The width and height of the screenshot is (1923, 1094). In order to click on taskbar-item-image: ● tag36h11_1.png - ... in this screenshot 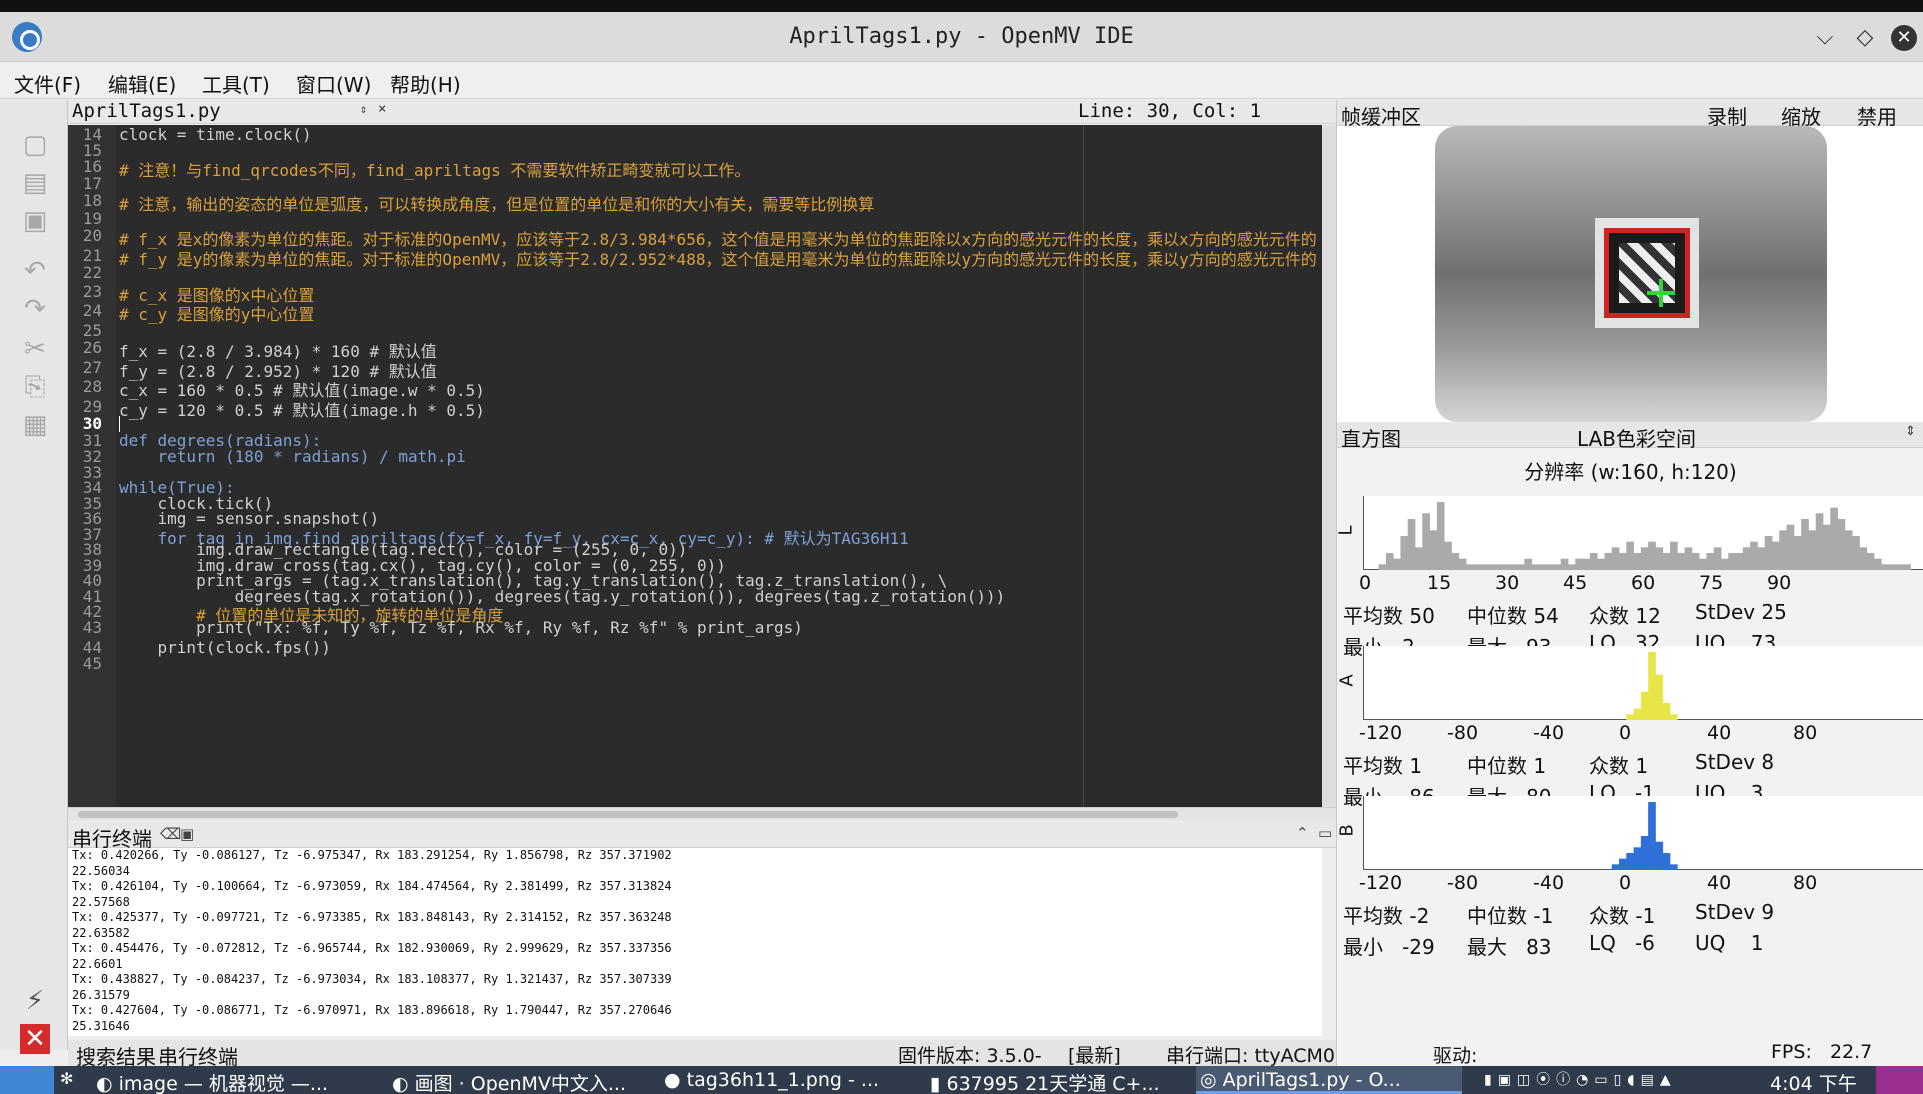, I will do `click(771, 1080)`.